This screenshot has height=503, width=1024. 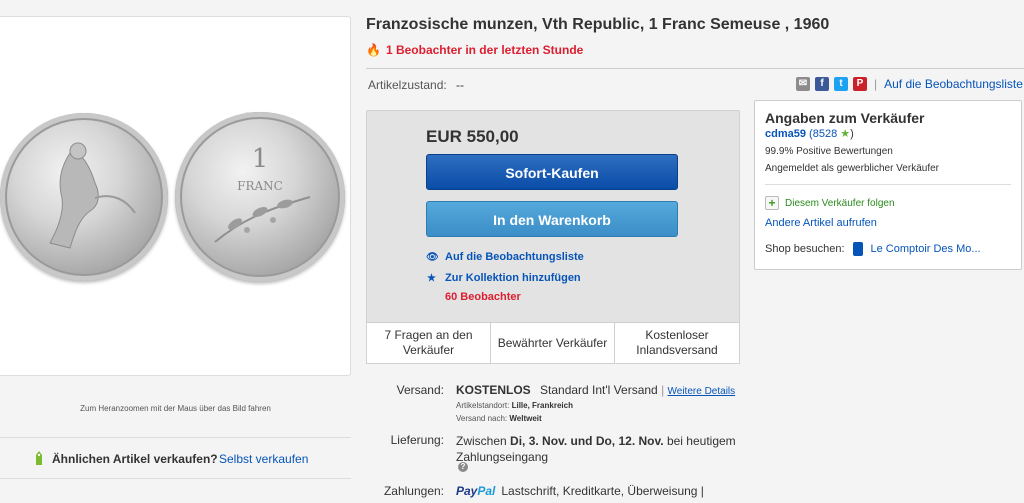 What do you see at coordinates (420, 390) in the screenshot?
I see `shipping-label: Versand:` at bounding box center [420, 390].